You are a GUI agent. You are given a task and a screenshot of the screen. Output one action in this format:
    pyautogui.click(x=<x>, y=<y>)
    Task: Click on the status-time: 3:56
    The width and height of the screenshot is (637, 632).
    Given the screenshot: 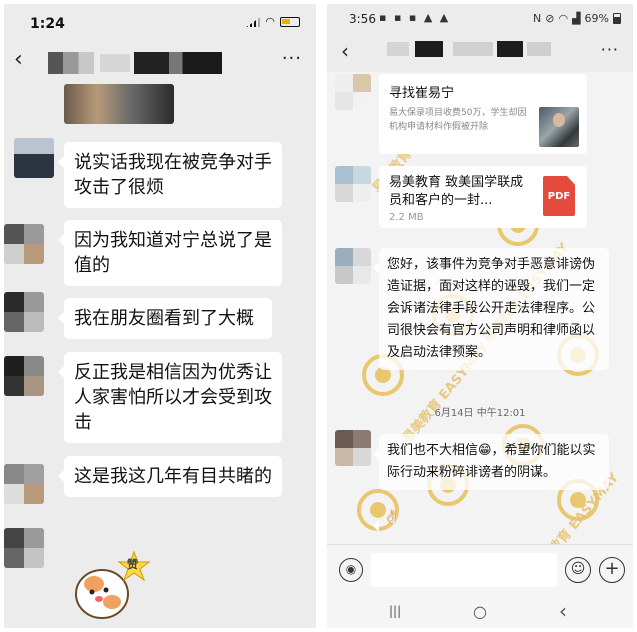 What is the action you would take?
    pyautogui.click(x=362, y=19)
    